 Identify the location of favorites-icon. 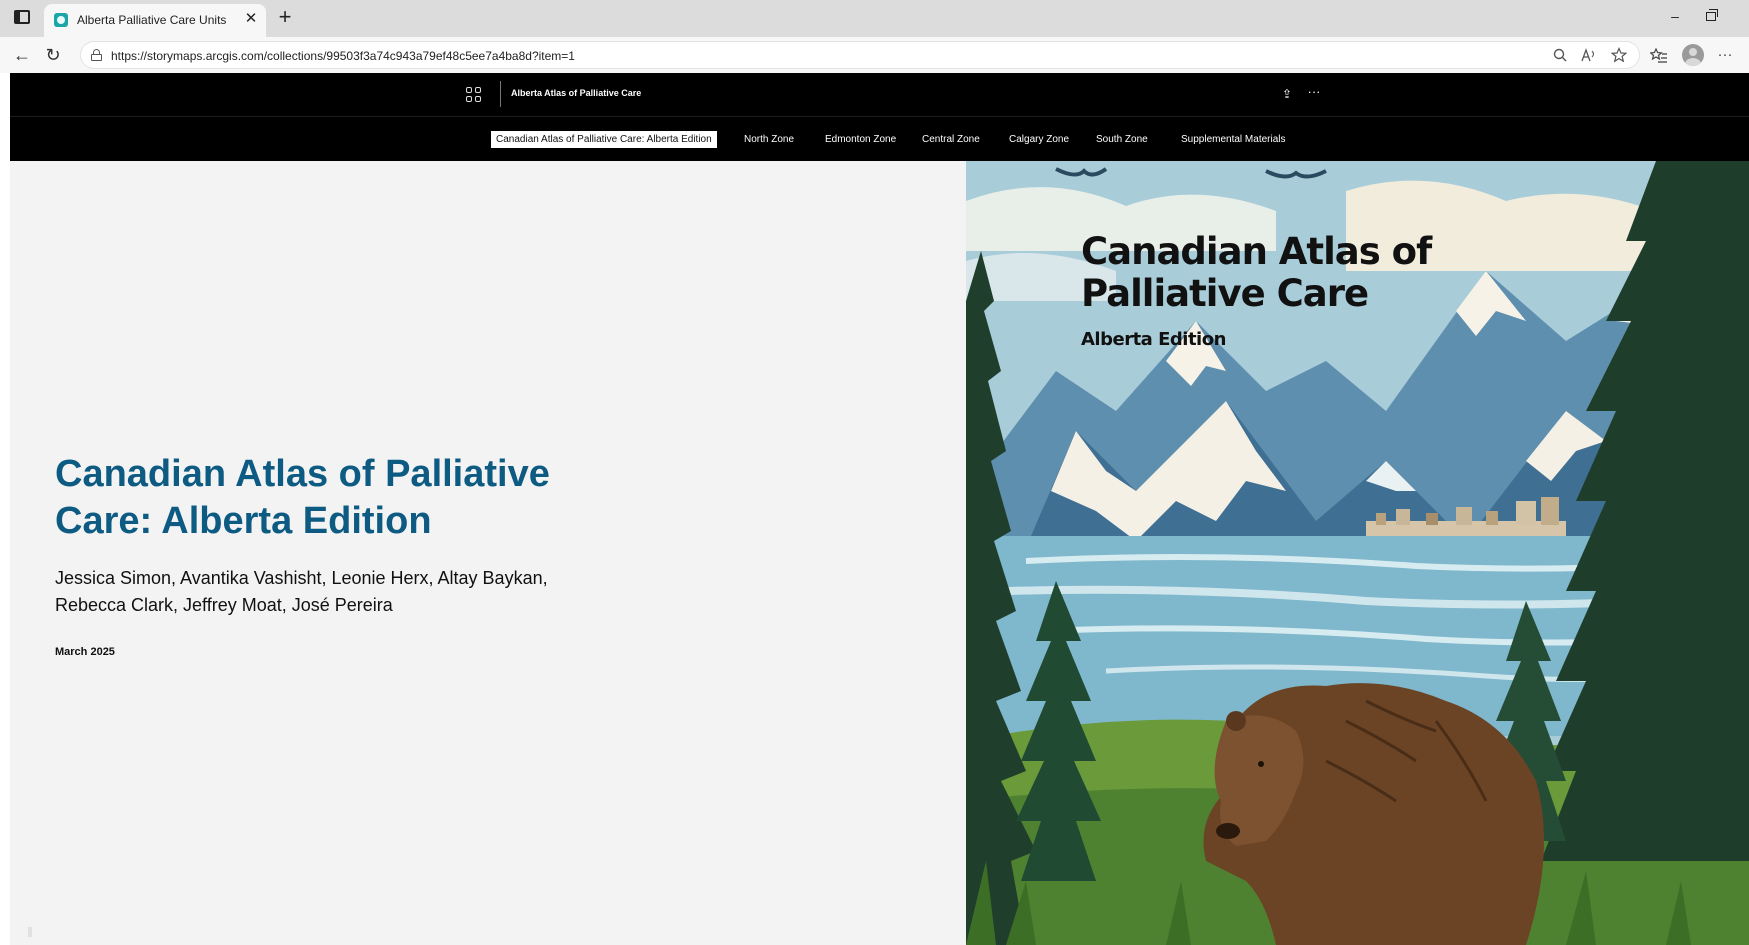
(1659, 56).